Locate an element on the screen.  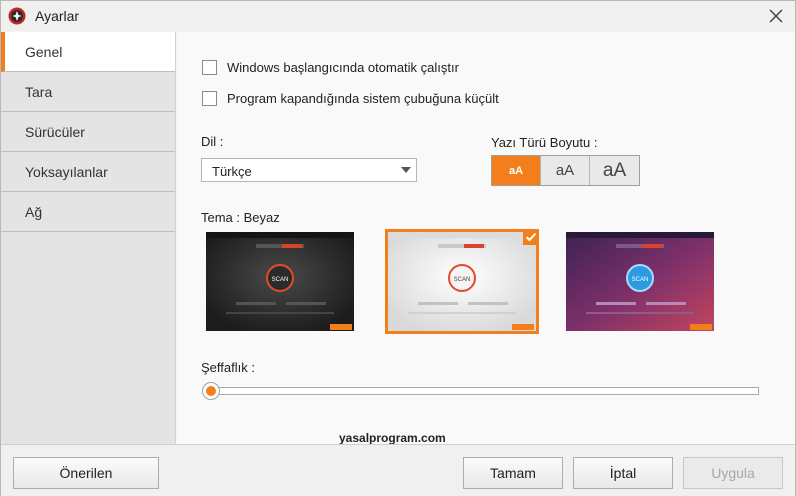
font-size-small-button: aA is located at coordinates (516, 170).